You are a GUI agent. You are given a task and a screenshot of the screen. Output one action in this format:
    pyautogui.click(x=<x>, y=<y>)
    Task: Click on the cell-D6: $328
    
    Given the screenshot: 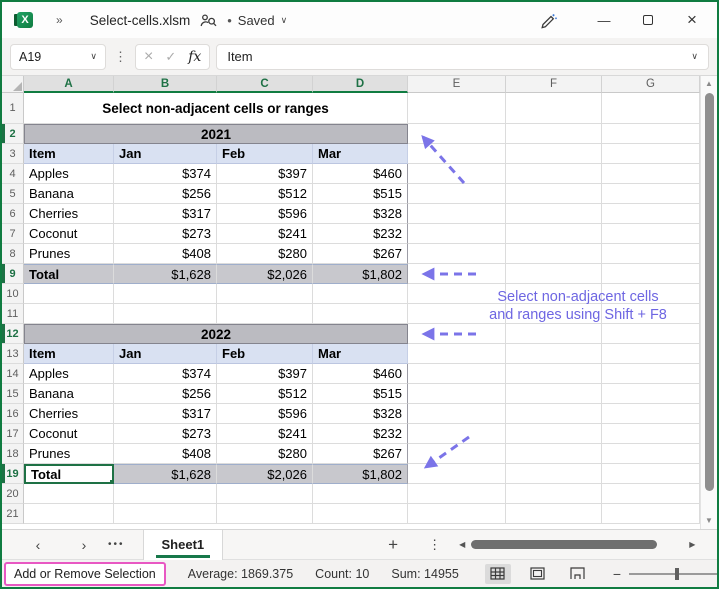 What is the action you would take?
    pyautogui.click(x=360, y=214)
    